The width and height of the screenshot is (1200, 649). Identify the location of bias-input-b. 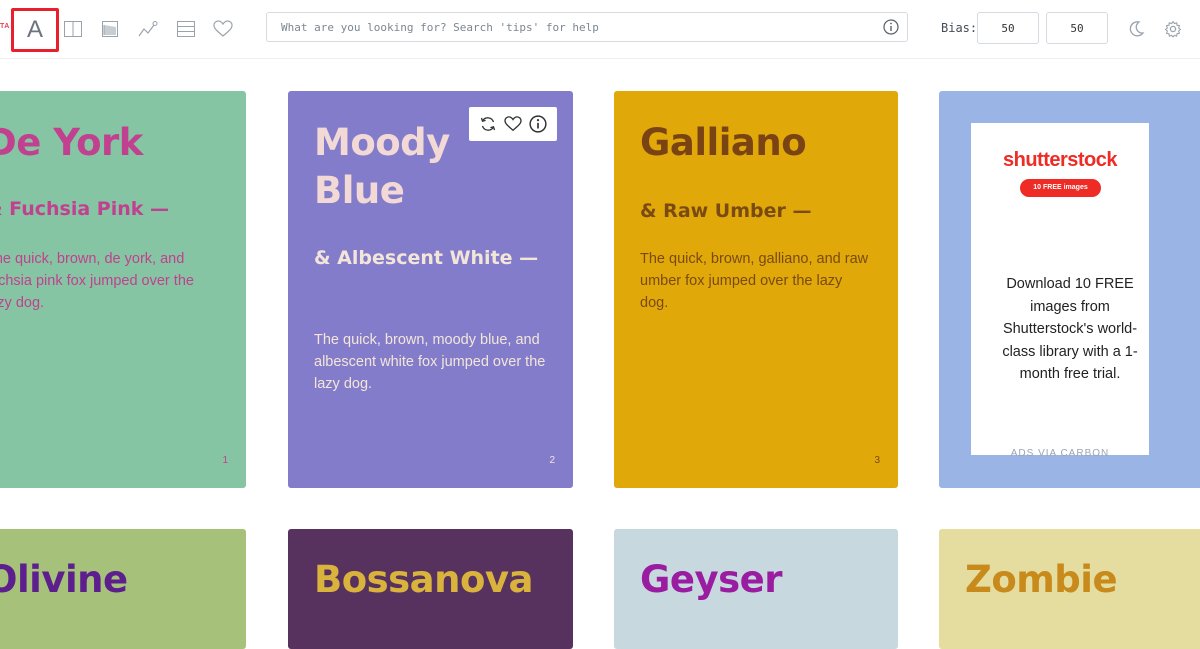
(1077, 28).